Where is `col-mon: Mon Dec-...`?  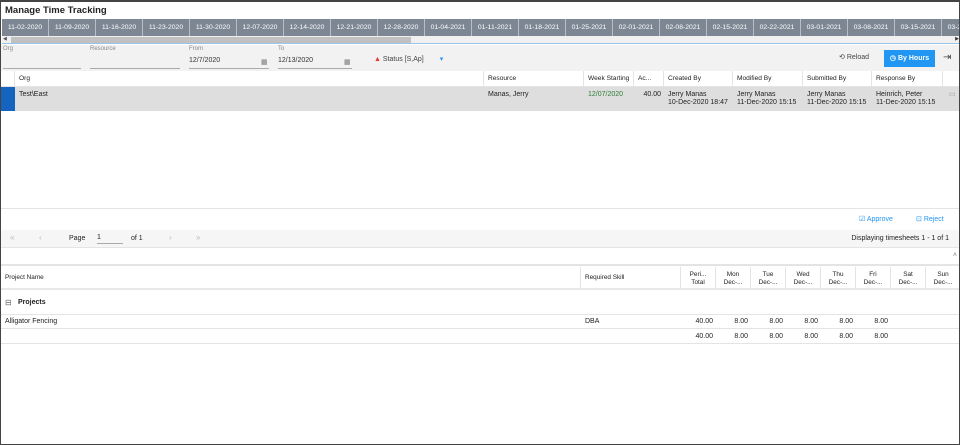 col-mon: Mon Dec-... is located at coordinates (733, 277).